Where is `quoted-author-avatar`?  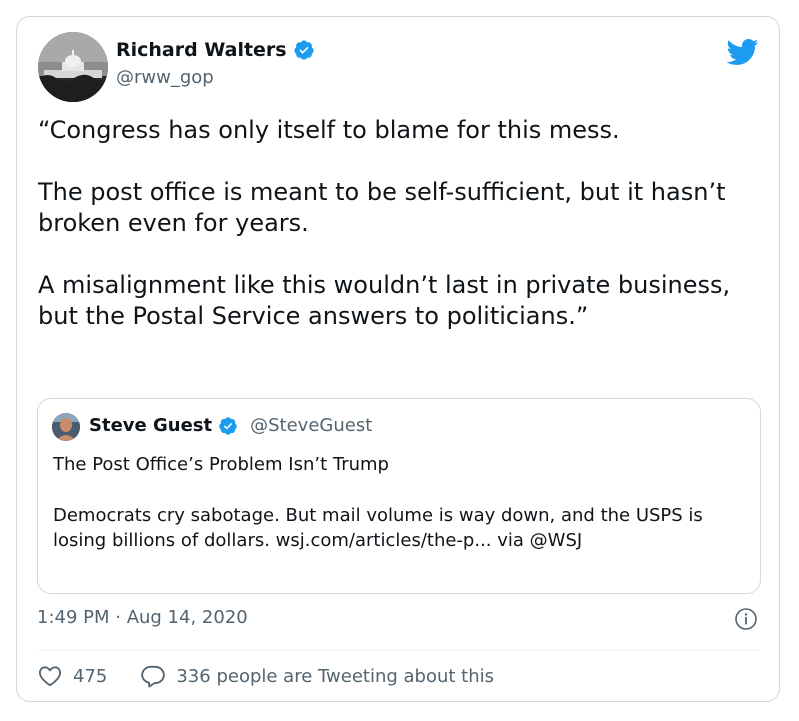 quoted-author-avatar is located at coordinates (66, 427).